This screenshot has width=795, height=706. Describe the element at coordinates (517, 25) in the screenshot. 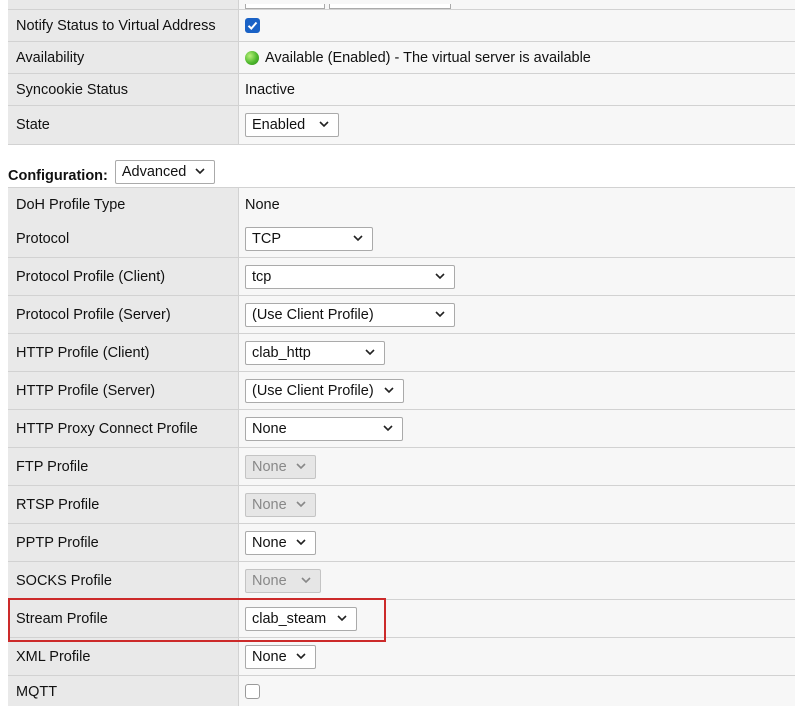

I see `notify-status-value` at that location.